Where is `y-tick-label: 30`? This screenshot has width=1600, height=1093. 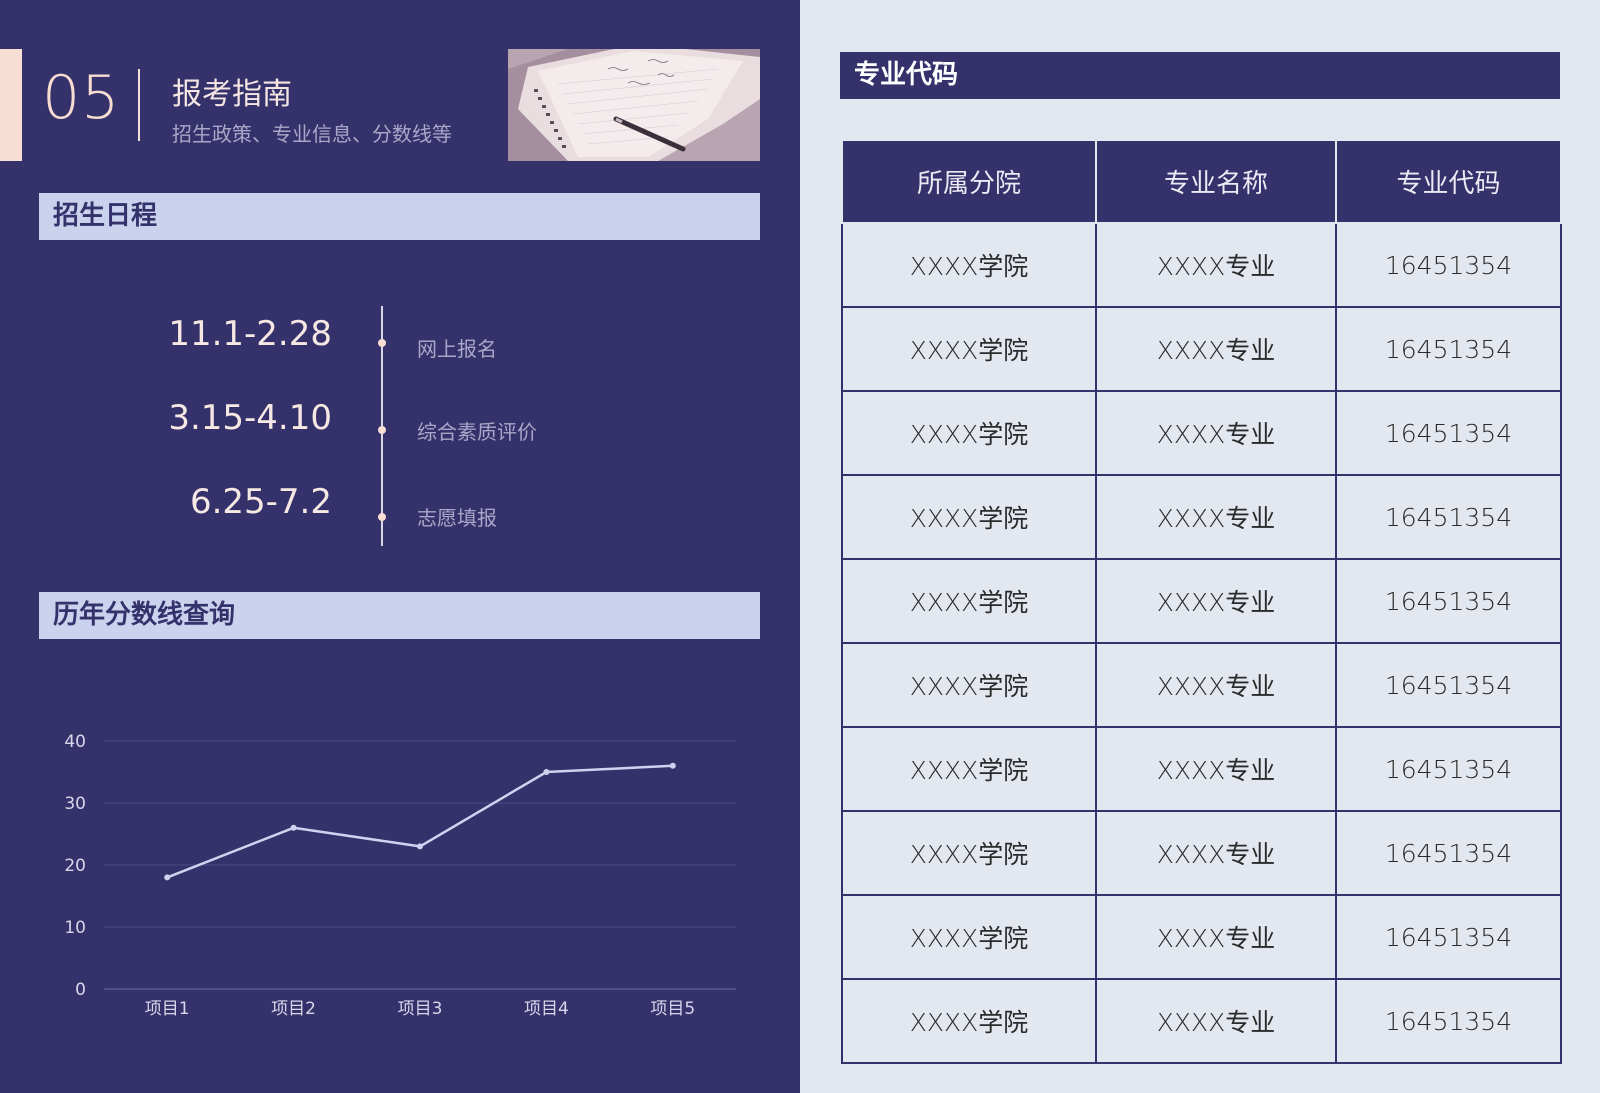 y-tick-label: 30 is located at coordinates (75, 804).